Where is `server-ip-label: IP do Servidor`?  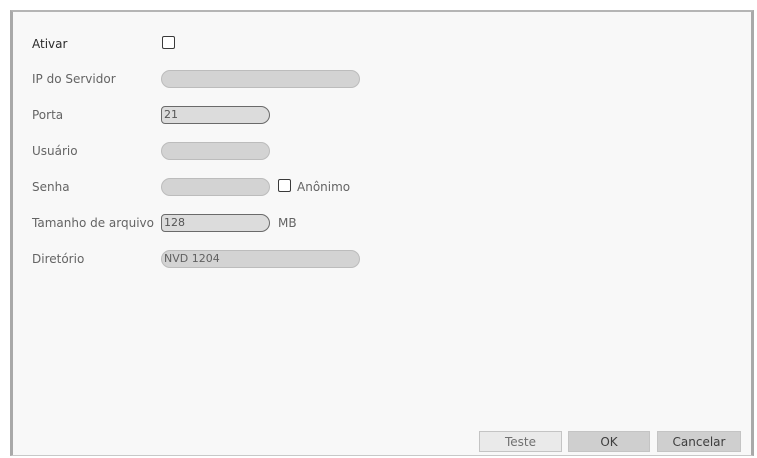
server-ip-label: IP do Servidor is located at coordinates (74, 79).